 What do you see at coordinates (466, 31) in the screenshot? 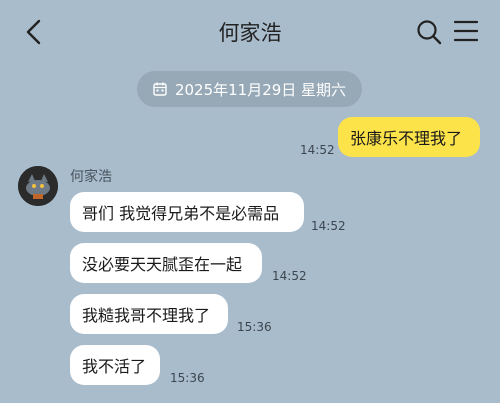
I see `hamburger-menu-icon` at bounding box center [466, 31].